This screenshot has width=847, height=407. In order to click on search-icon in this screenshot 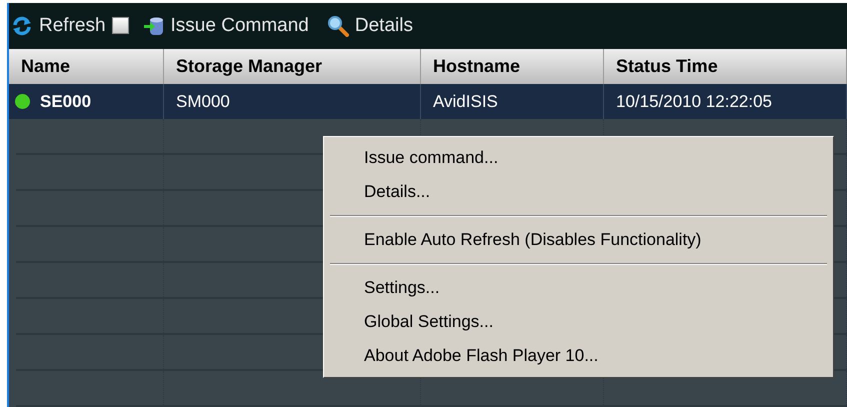, I will do `click(337, 25)`.